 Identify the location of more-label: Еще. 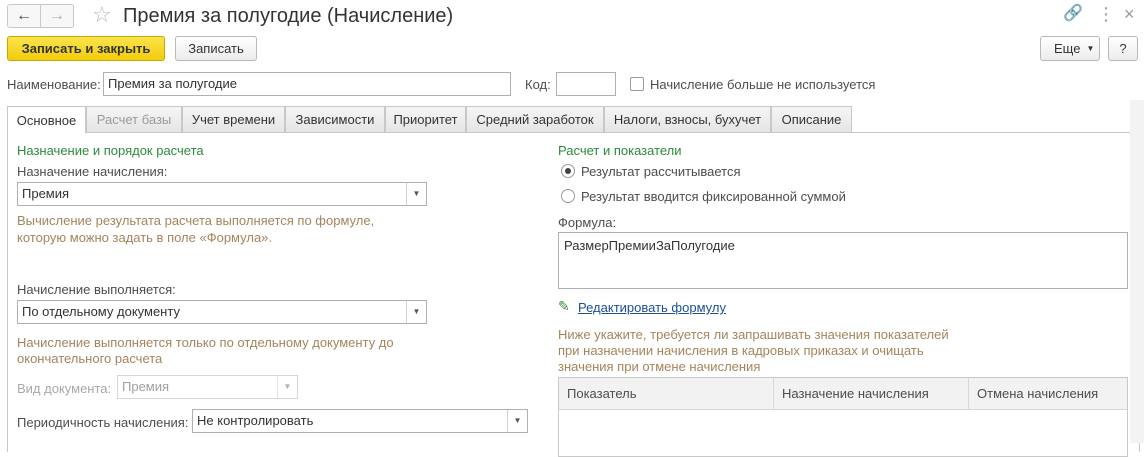
(1067, 48).